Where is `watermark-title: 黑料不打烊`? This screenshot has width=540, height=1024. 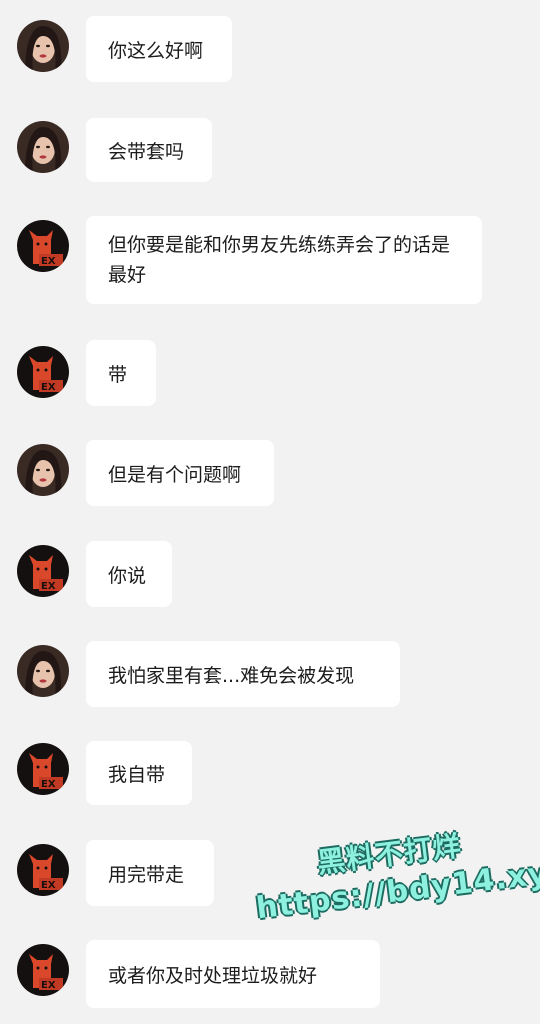
watermark-title: 黑料不打烊 is located at coordinates (389, 854).